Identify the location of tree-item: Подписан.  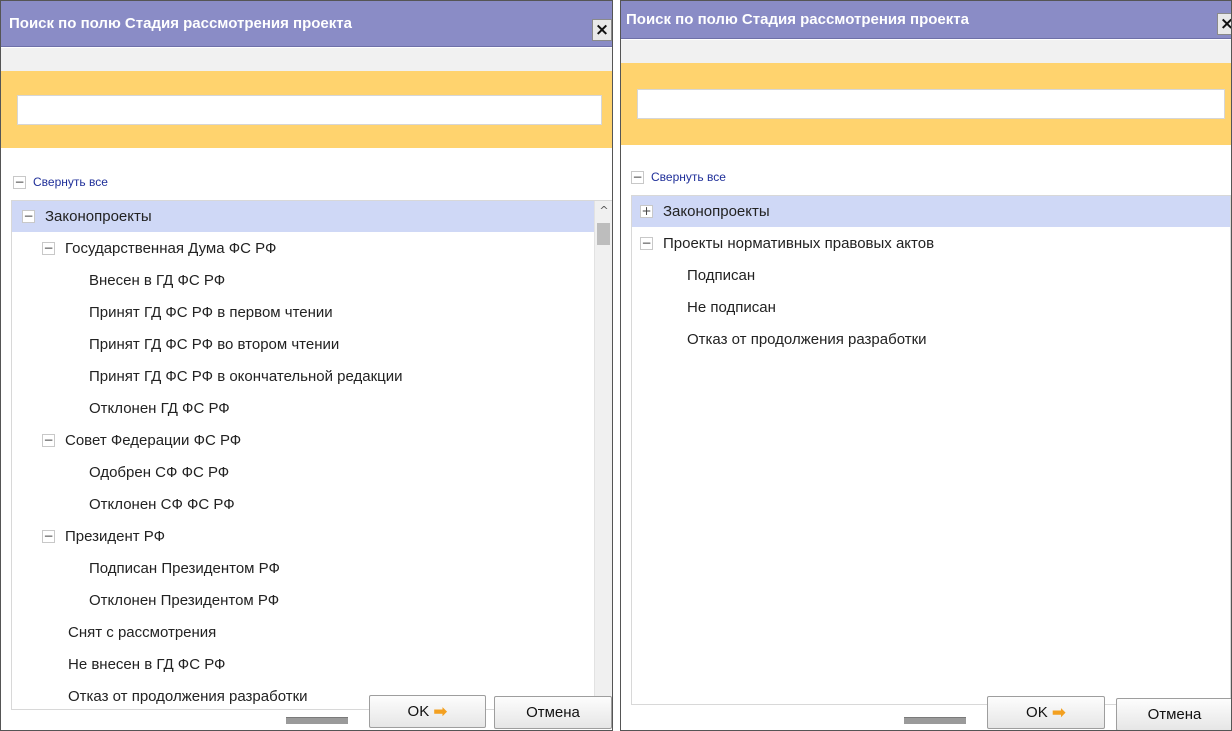
(693, 275).